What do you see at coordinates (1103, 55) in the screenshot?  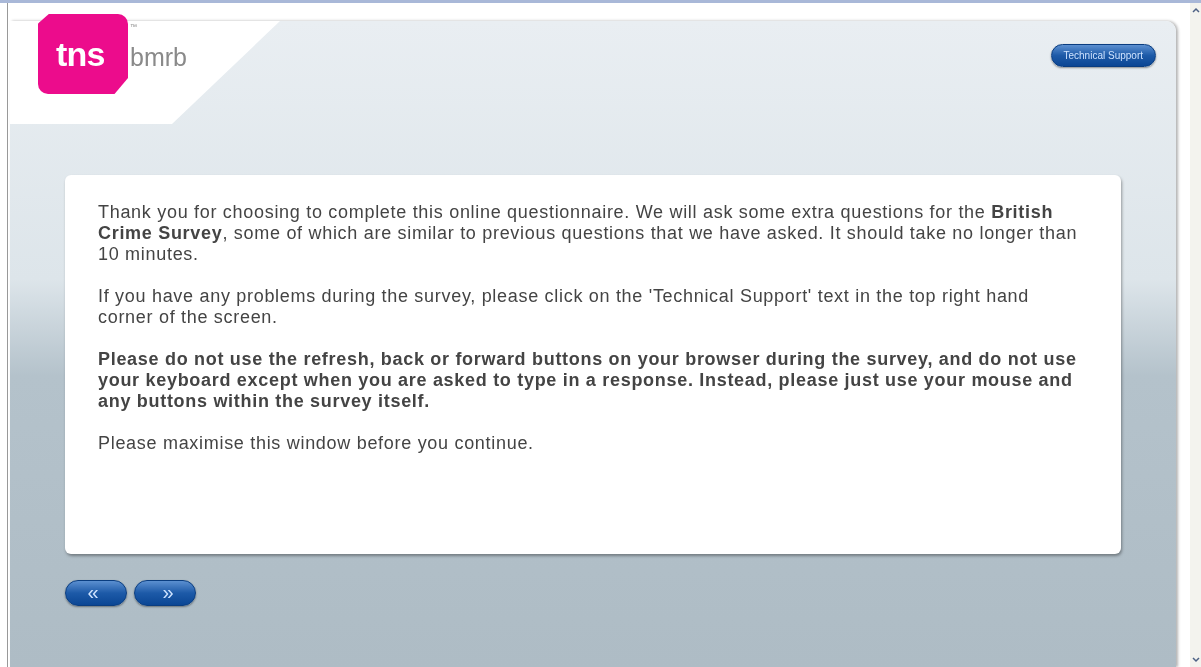 I see `technical-support-button: Technical Support` at bounding box center [1103, 55].